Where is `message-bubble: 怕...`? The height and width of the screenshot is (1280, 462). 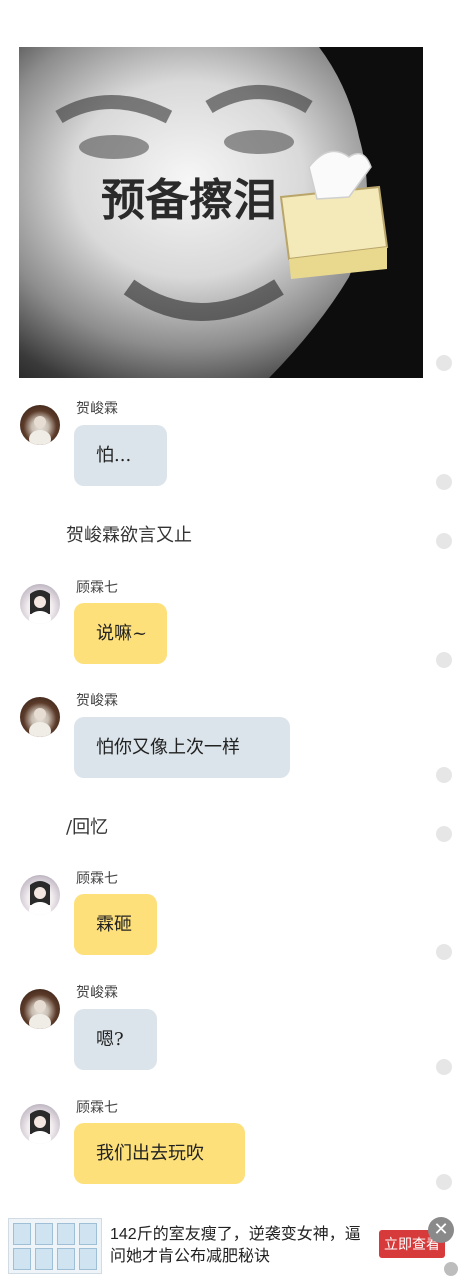
message-bubble: 怕... is located at coordinates (120, 455).